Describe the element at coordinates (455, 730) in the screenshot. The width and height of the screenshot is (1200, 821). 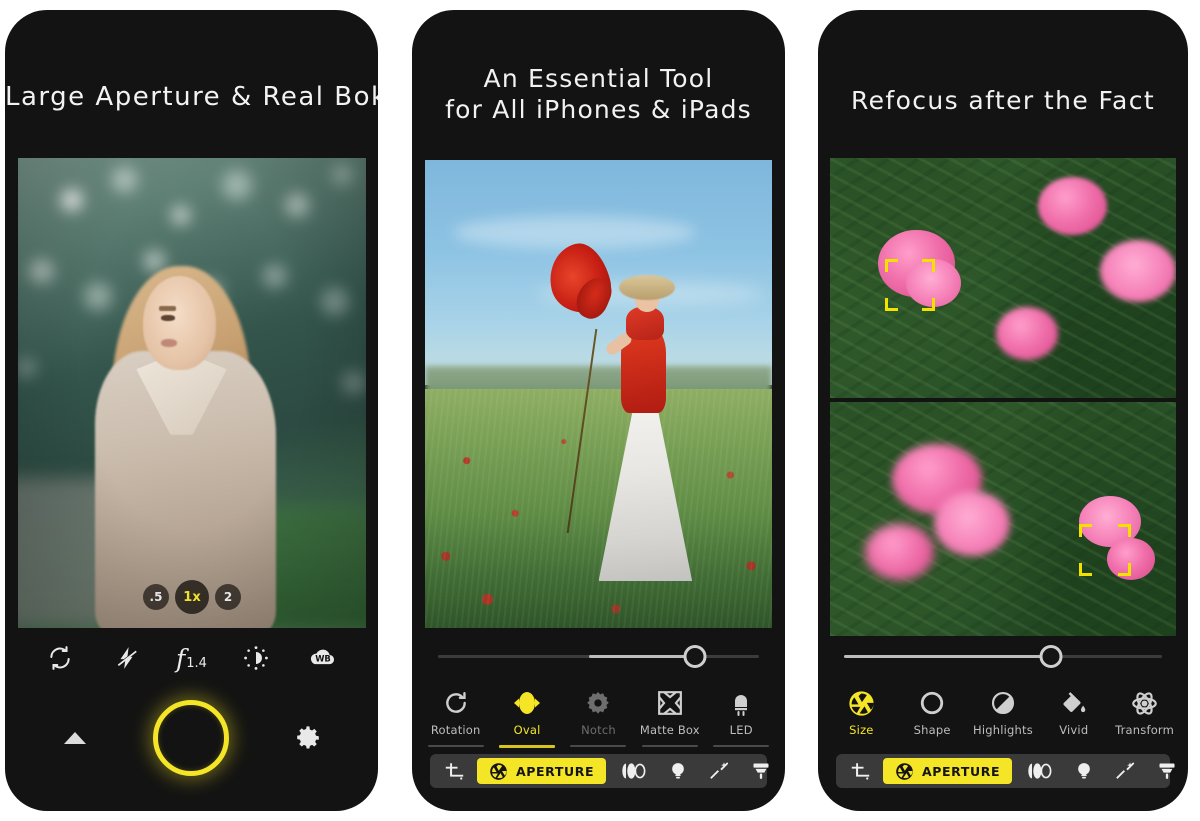
I see `tool-label: Rotation` at that location.